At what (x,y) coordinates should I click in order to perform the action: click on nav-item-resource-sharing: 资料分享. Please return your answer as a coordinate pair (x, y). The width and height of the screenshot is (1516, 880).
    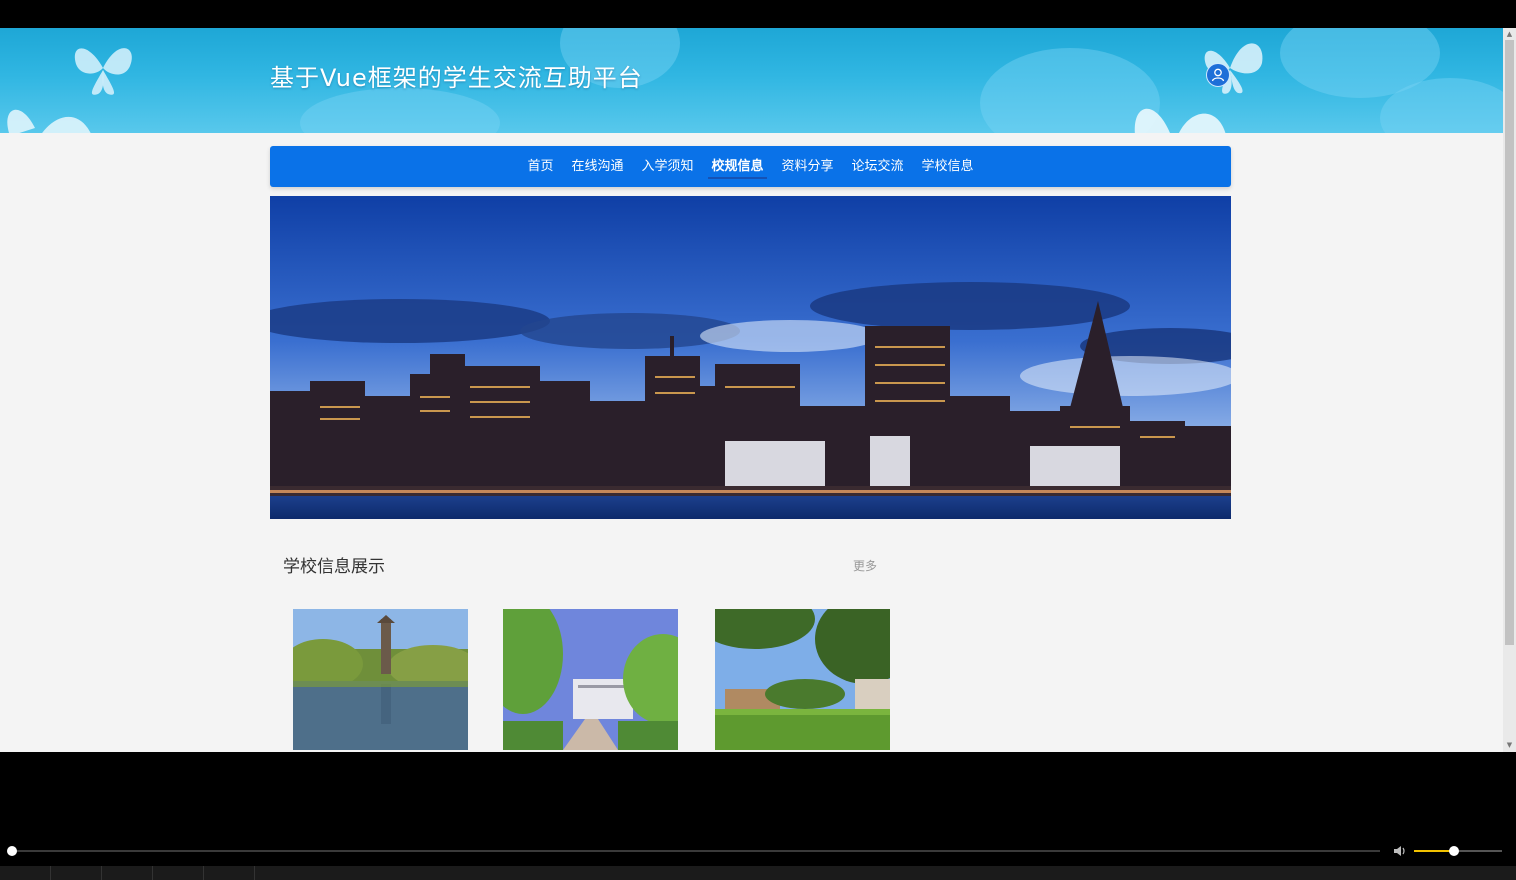
    Looking at the image, I should click on (808, 166).